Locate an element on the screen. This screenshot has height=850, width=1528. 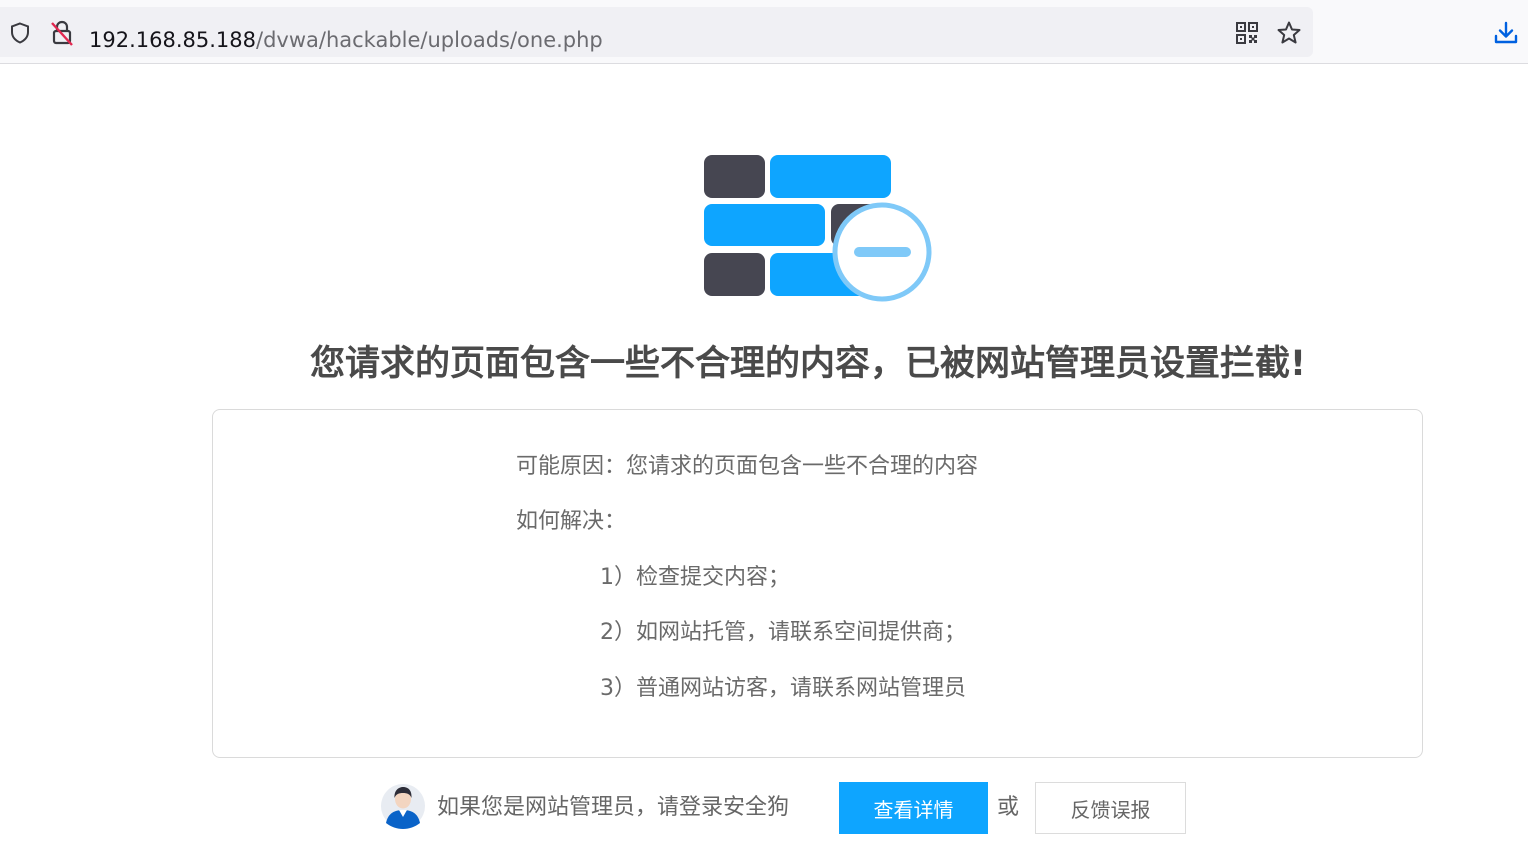
shield-icon is located at coordinates (20, 33).